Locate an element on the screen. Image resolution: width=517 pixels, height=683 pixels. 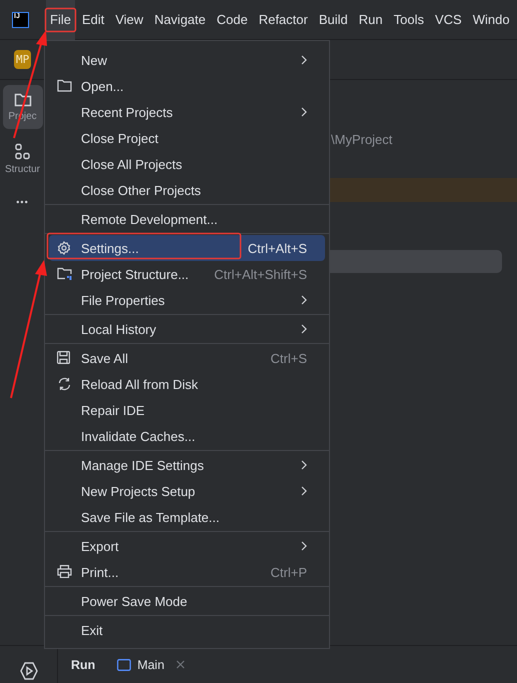
gear-icon is located at coordinates (64, 248).